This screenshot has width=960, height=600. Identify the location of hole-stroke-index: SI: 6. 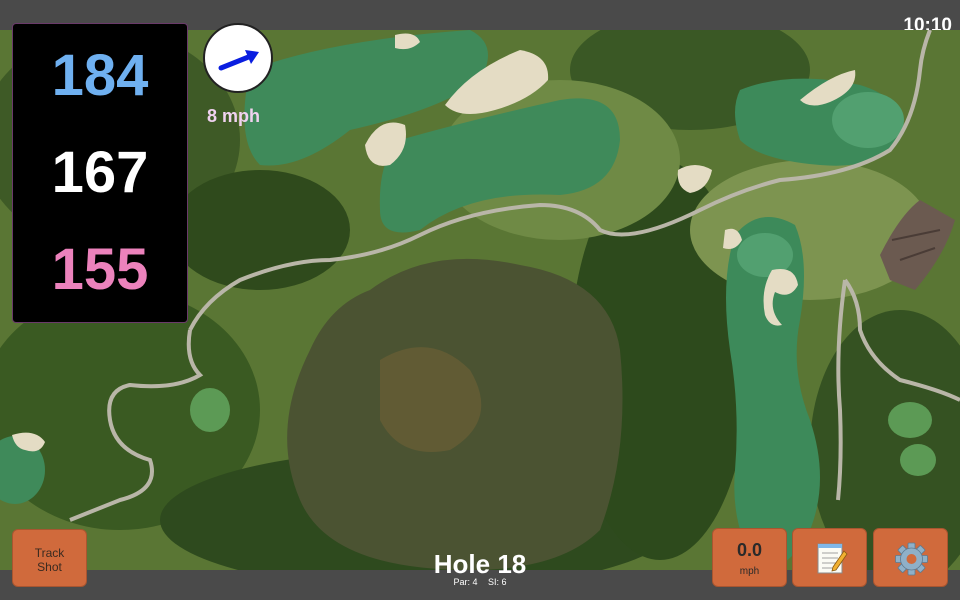
(497, 582).